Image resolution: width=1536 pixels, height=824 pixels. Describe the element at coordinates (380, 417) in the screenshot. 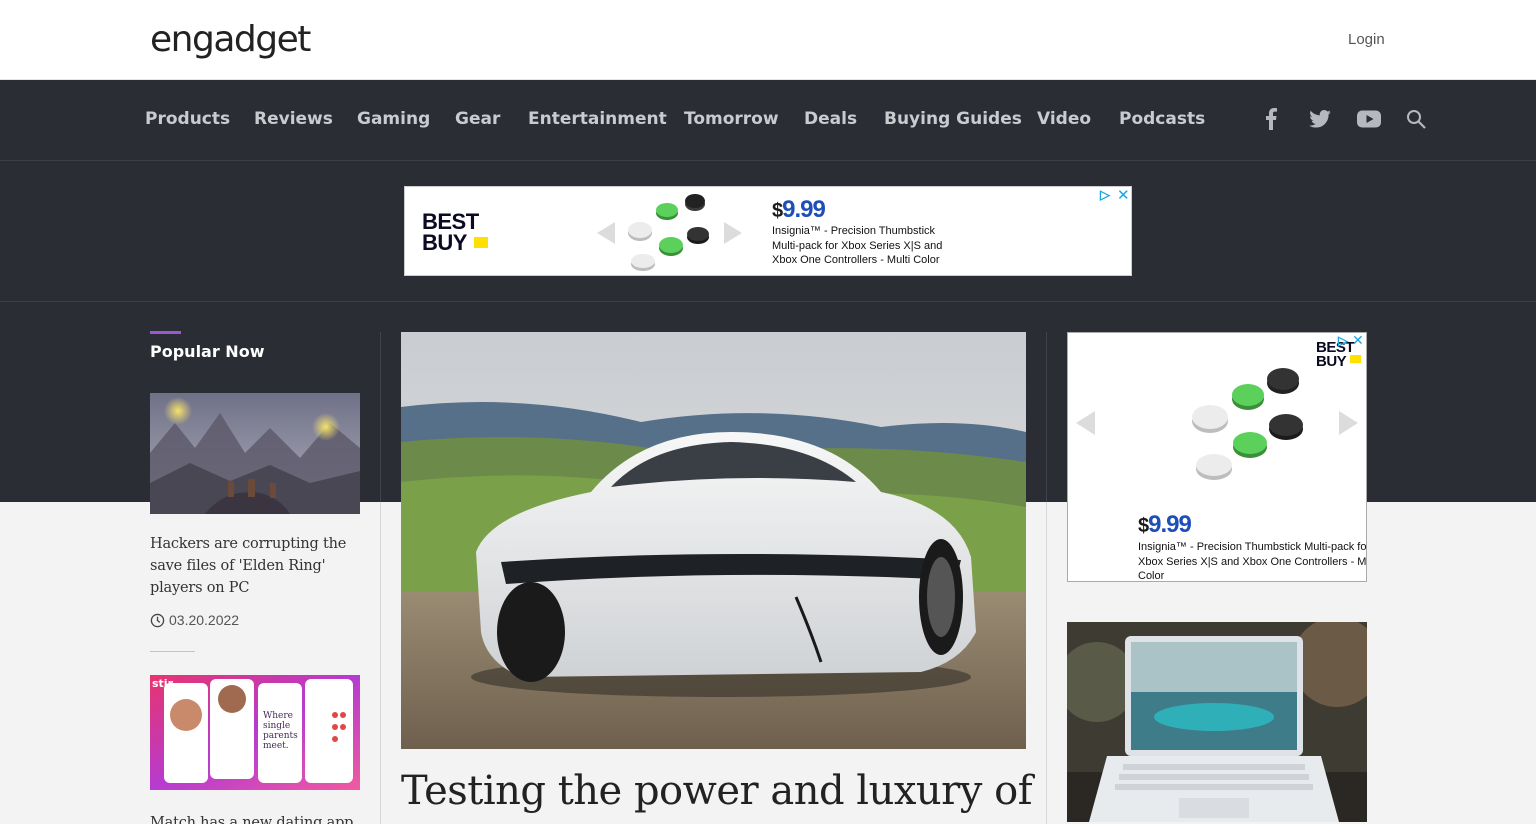

I see `column-divider-left-dark` at that location.